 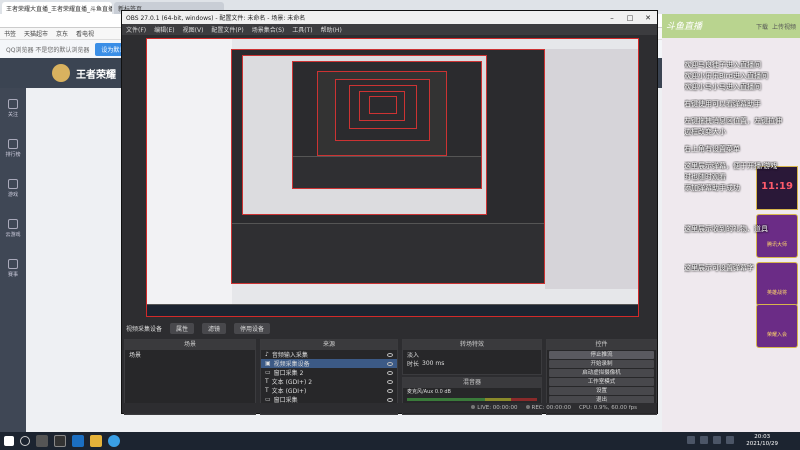 I want to click on search-icon, so click(x=25, y=441).